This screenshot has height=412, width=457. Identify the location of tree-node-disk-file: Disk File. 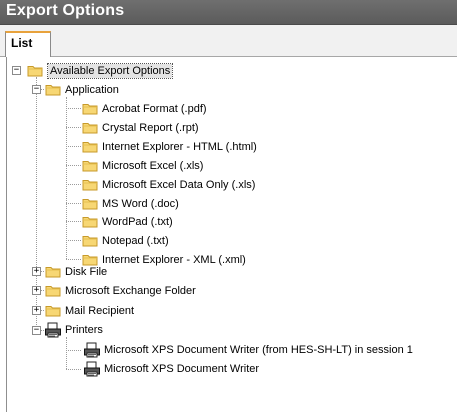
(86, 272).